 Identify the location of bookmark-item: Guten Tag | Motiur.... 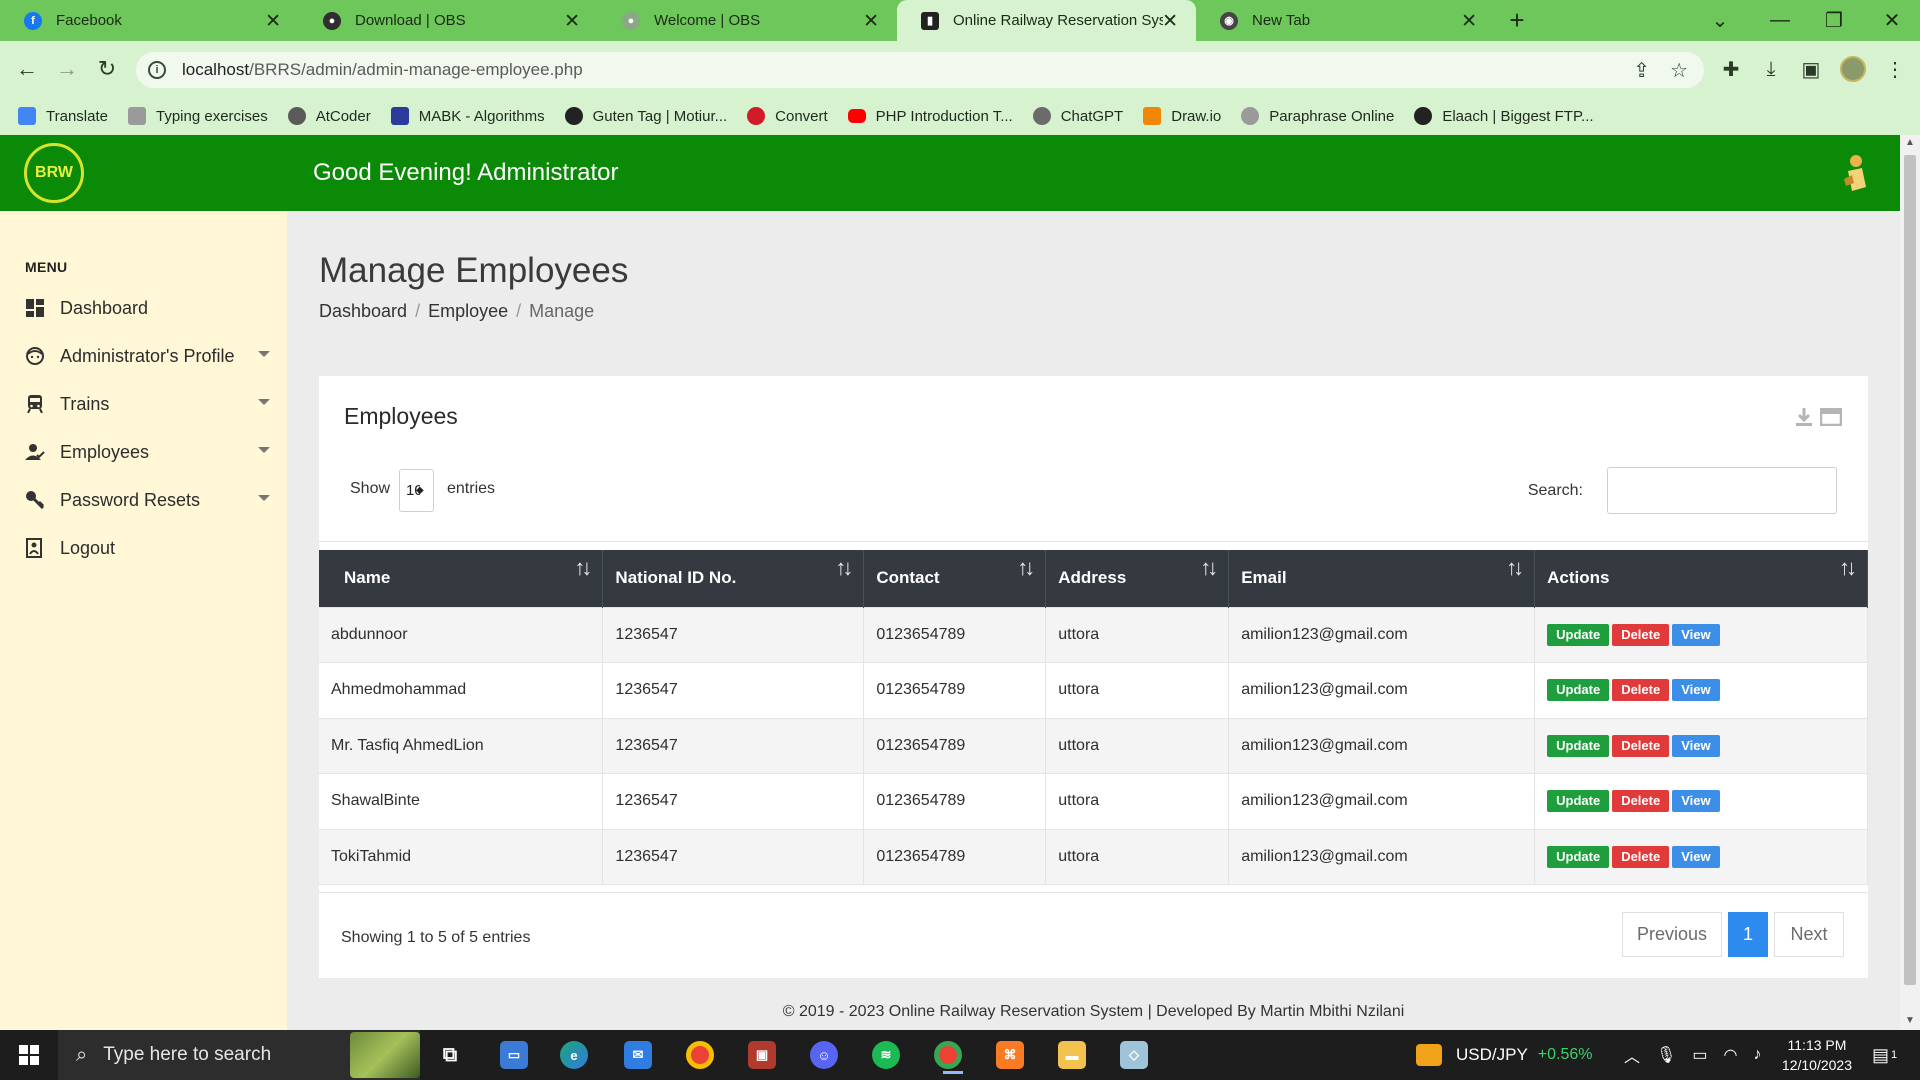
(645, 116).